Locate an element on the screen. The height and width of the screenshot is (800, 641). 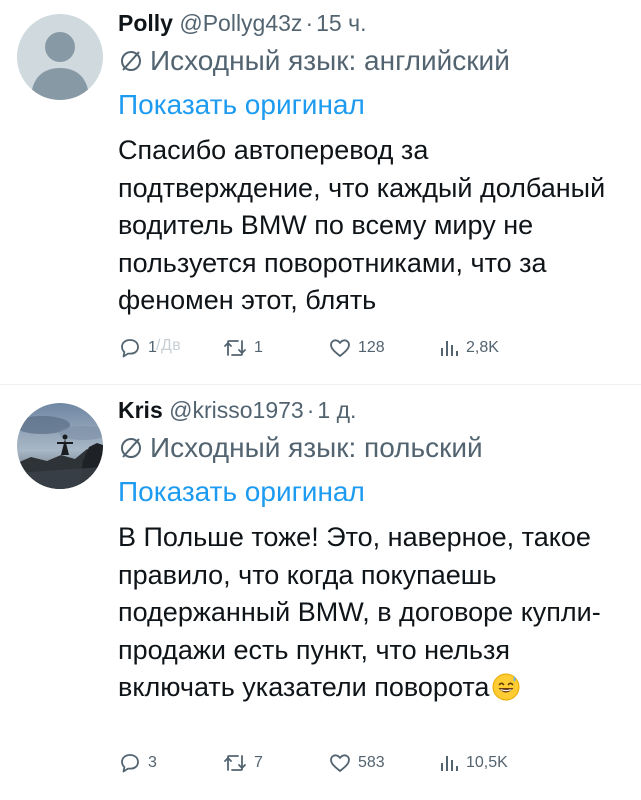
translation-notice: Исходный язык: английский is located at coordinates (372, 61).